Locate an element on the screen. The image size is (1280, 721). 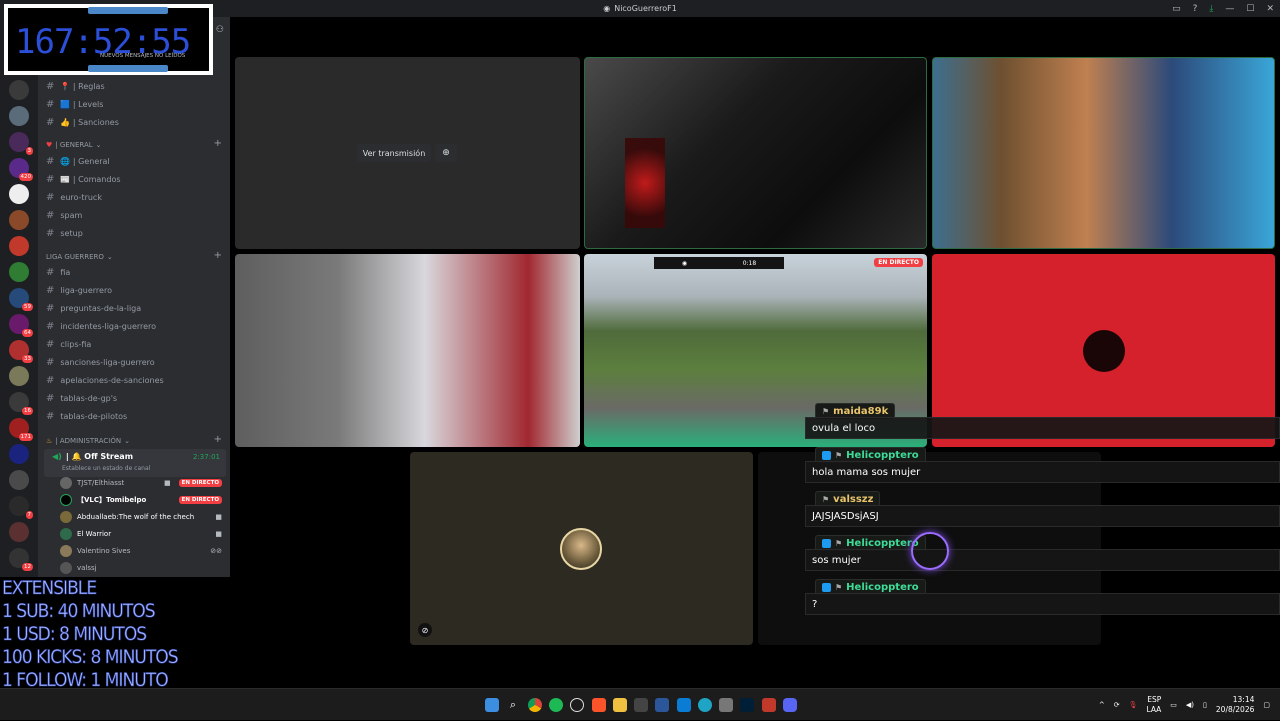
channel-setup: # setup is located at coordinates (135, 233).